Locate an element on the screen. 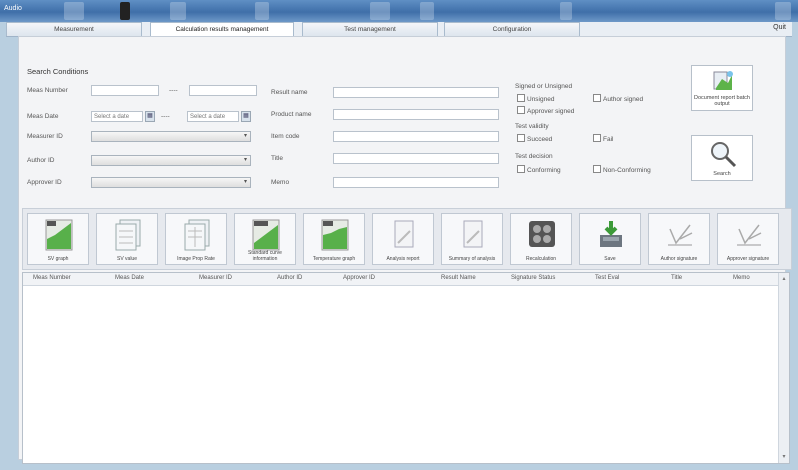  column-header: Meas Number is located at coordinates (52, 278).